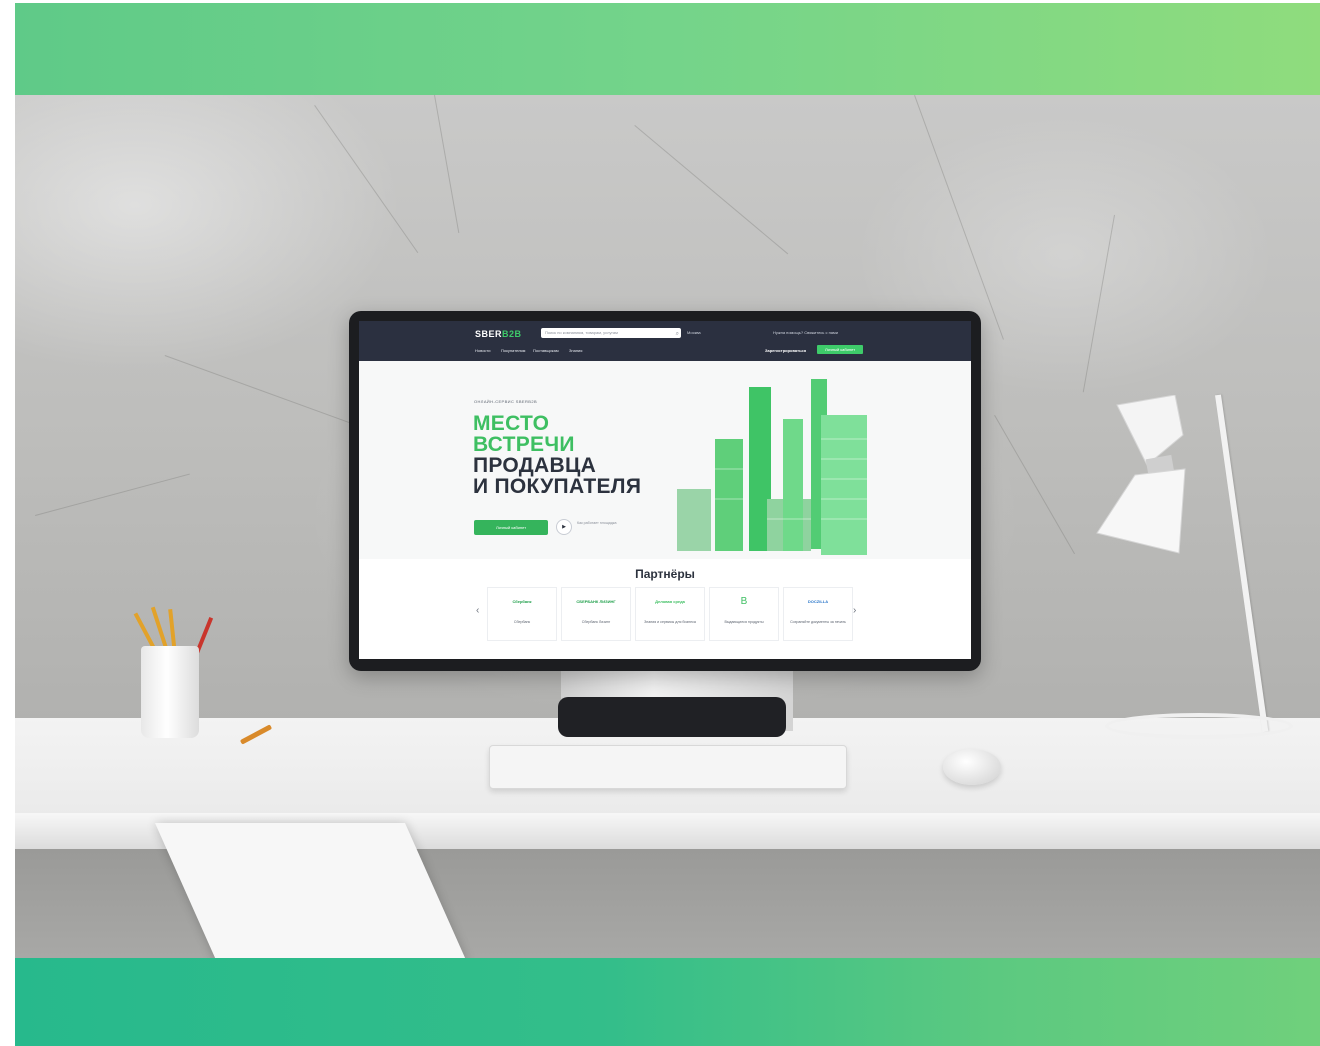 The height and width of the screenshot is (1046, 1320). Describe the element at coordinates (170, 692) in the screenshot. I see `pencil-cup` at that location.